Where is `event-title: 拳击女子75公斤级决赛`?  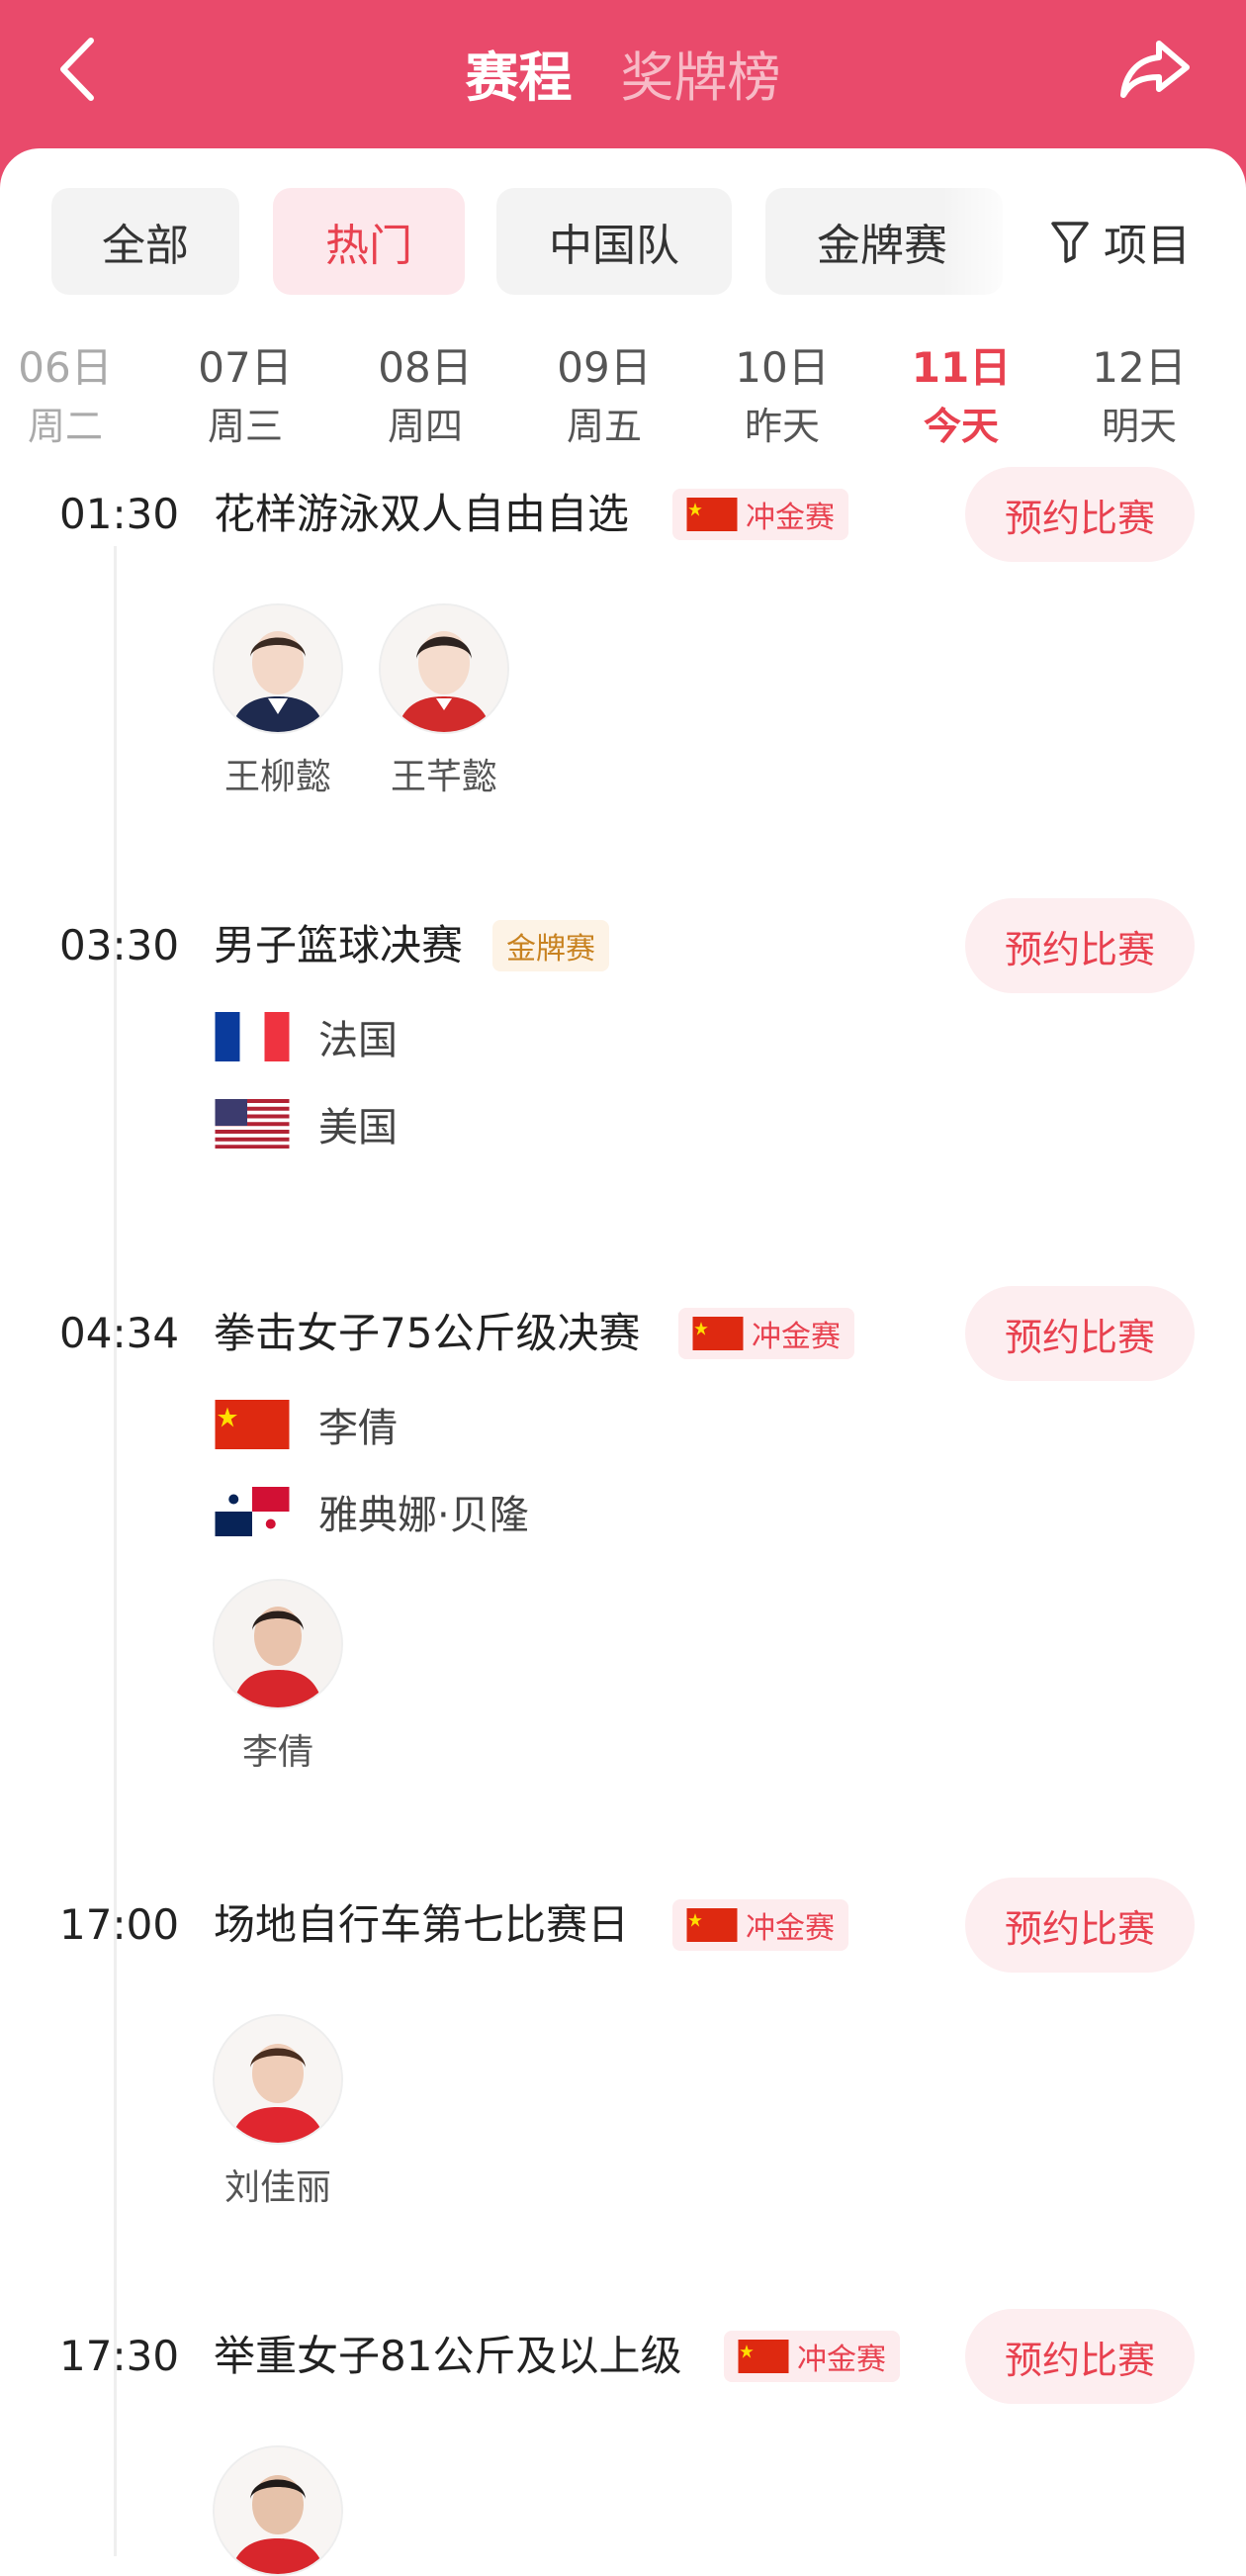
event-title: 拳击女子75公斤级决赛 is located at coordinates (427, 1334).